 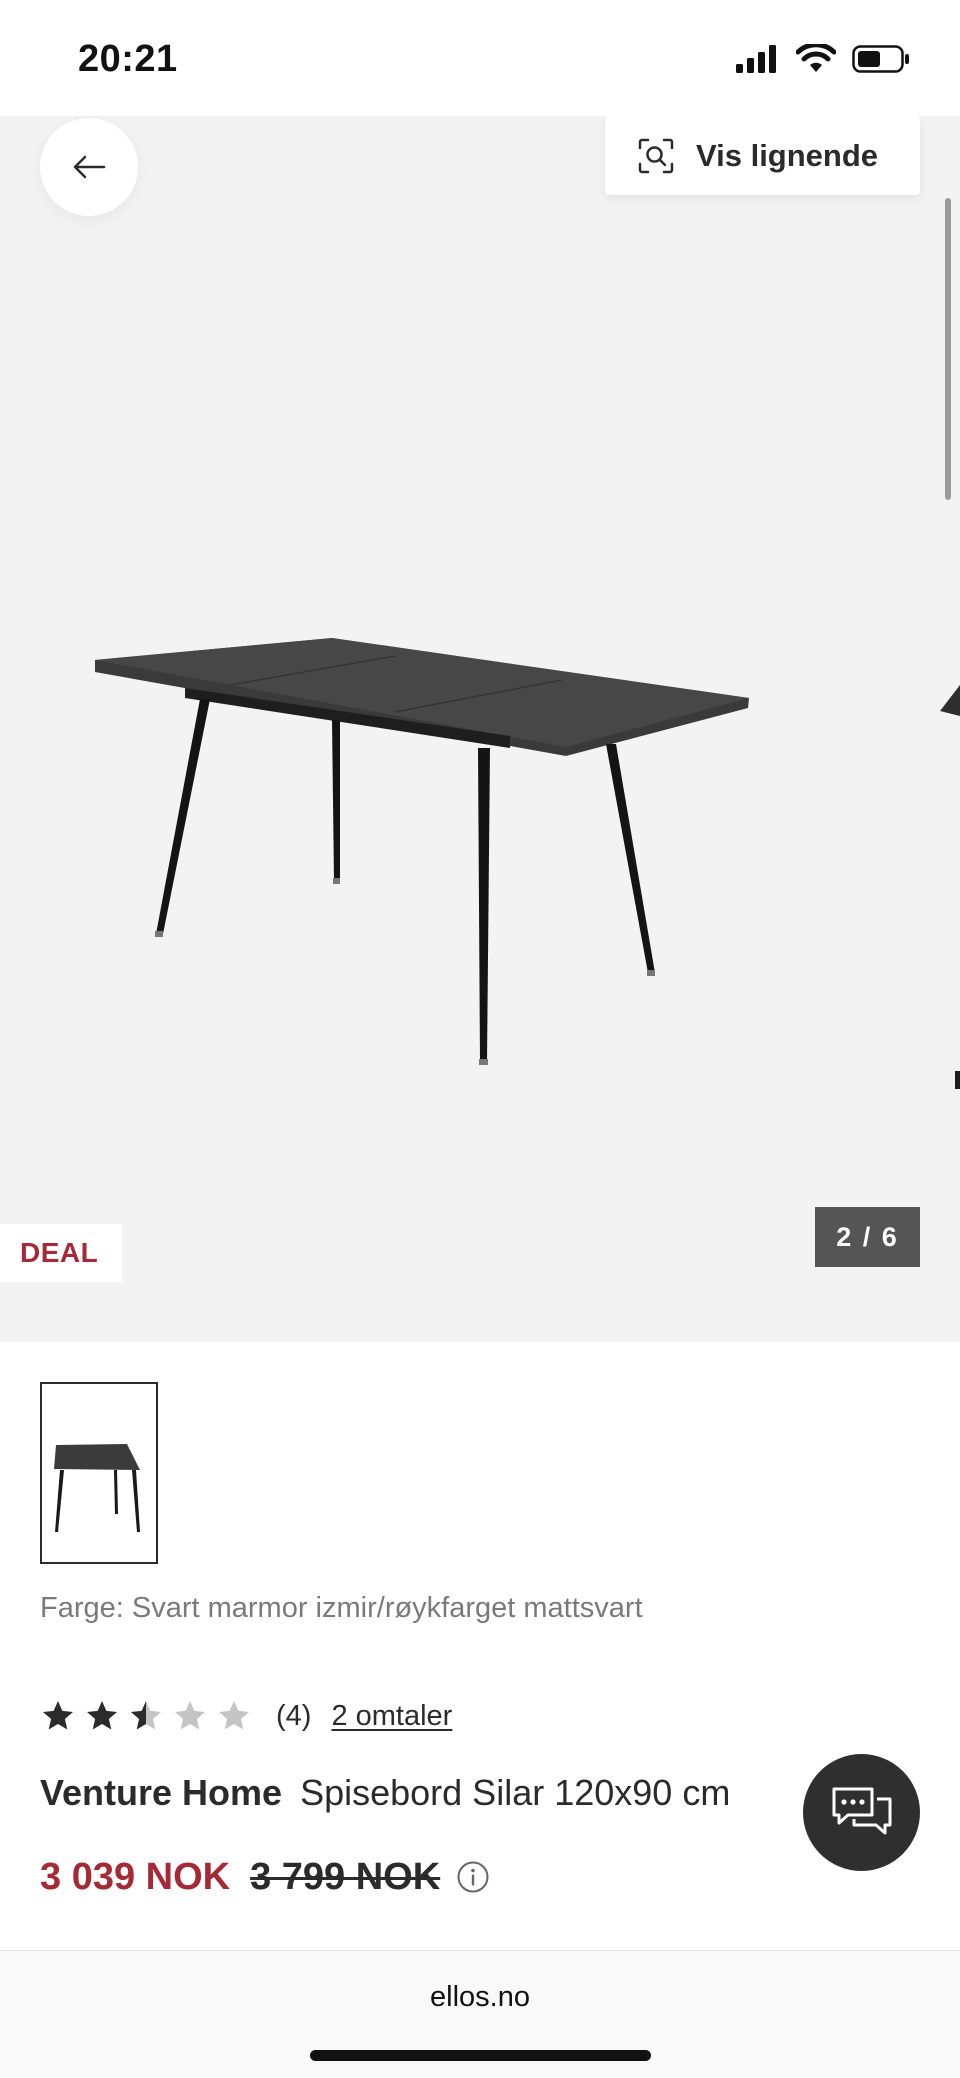 I want to click on rating-count: (4), so click(x=294, y=1715).